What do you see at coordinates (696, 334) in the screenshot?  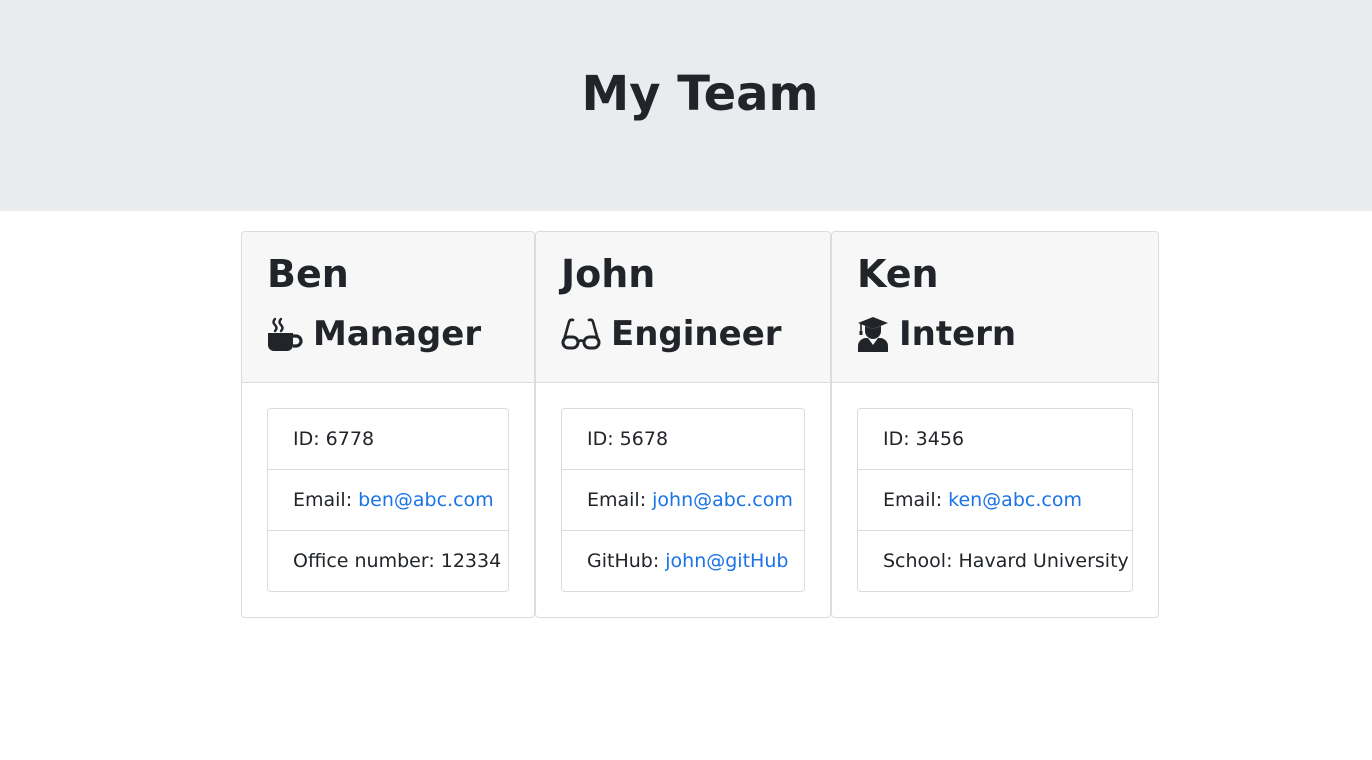 I see `role-label: Engineer` at bounding box center [696, 334].